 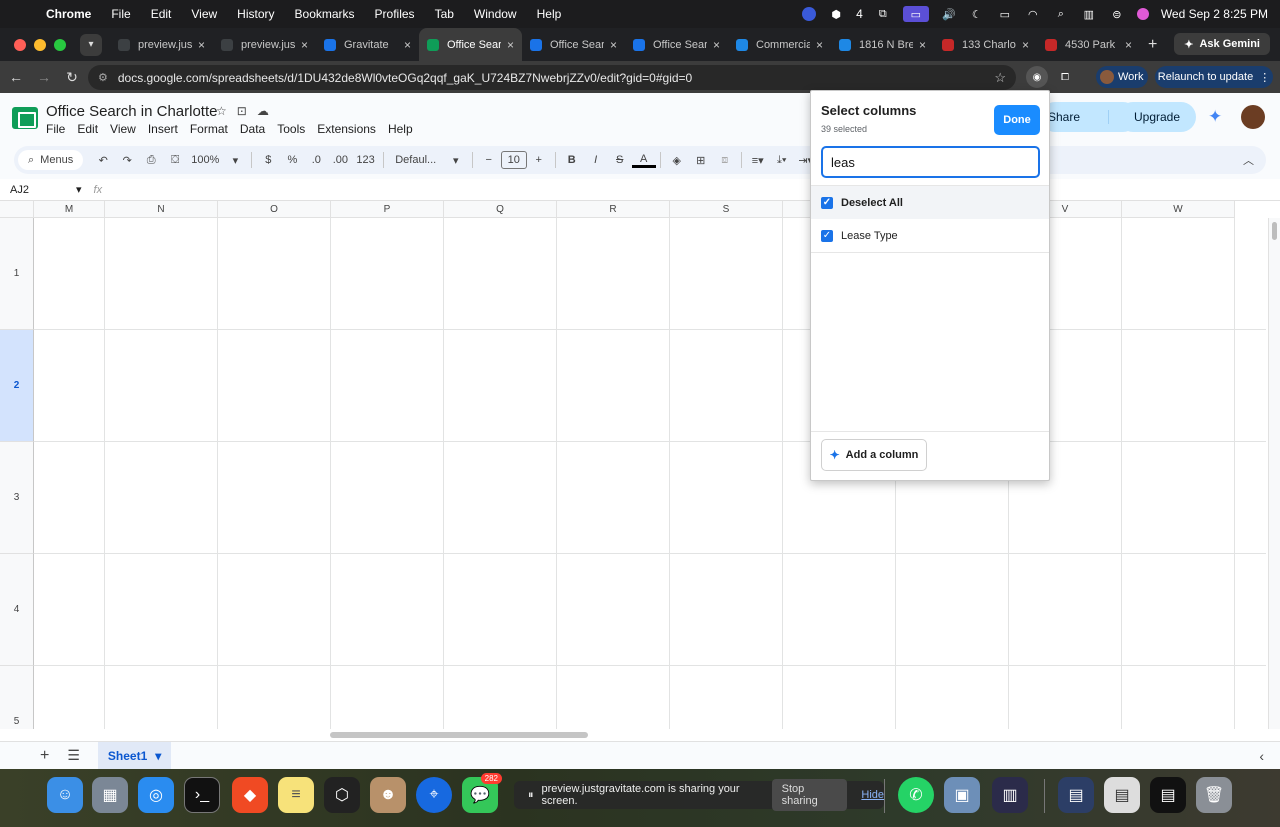 I want to click on hide-sharing-bar-link: Hide, so click(x=872, y=795).